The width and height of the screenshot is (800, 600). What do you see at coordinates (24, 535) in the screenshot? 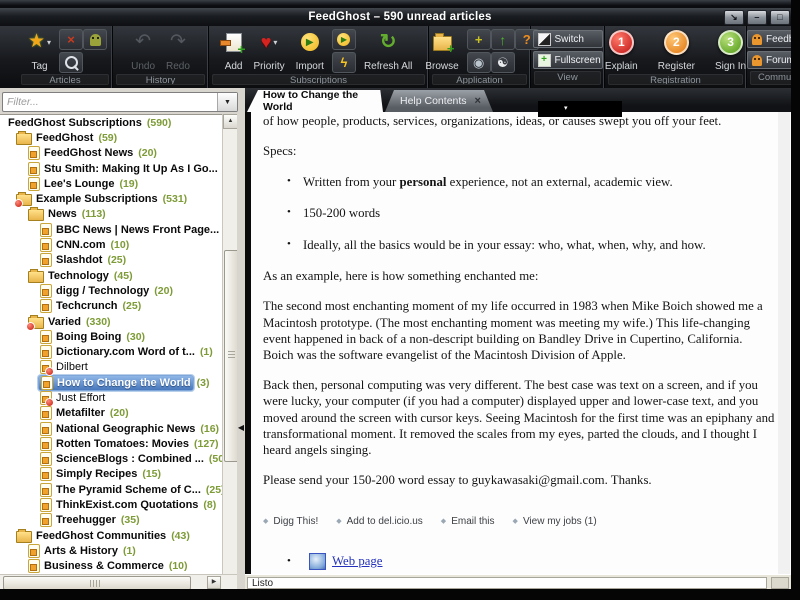
I see `folder-icon` at bounding box center [24, 535].